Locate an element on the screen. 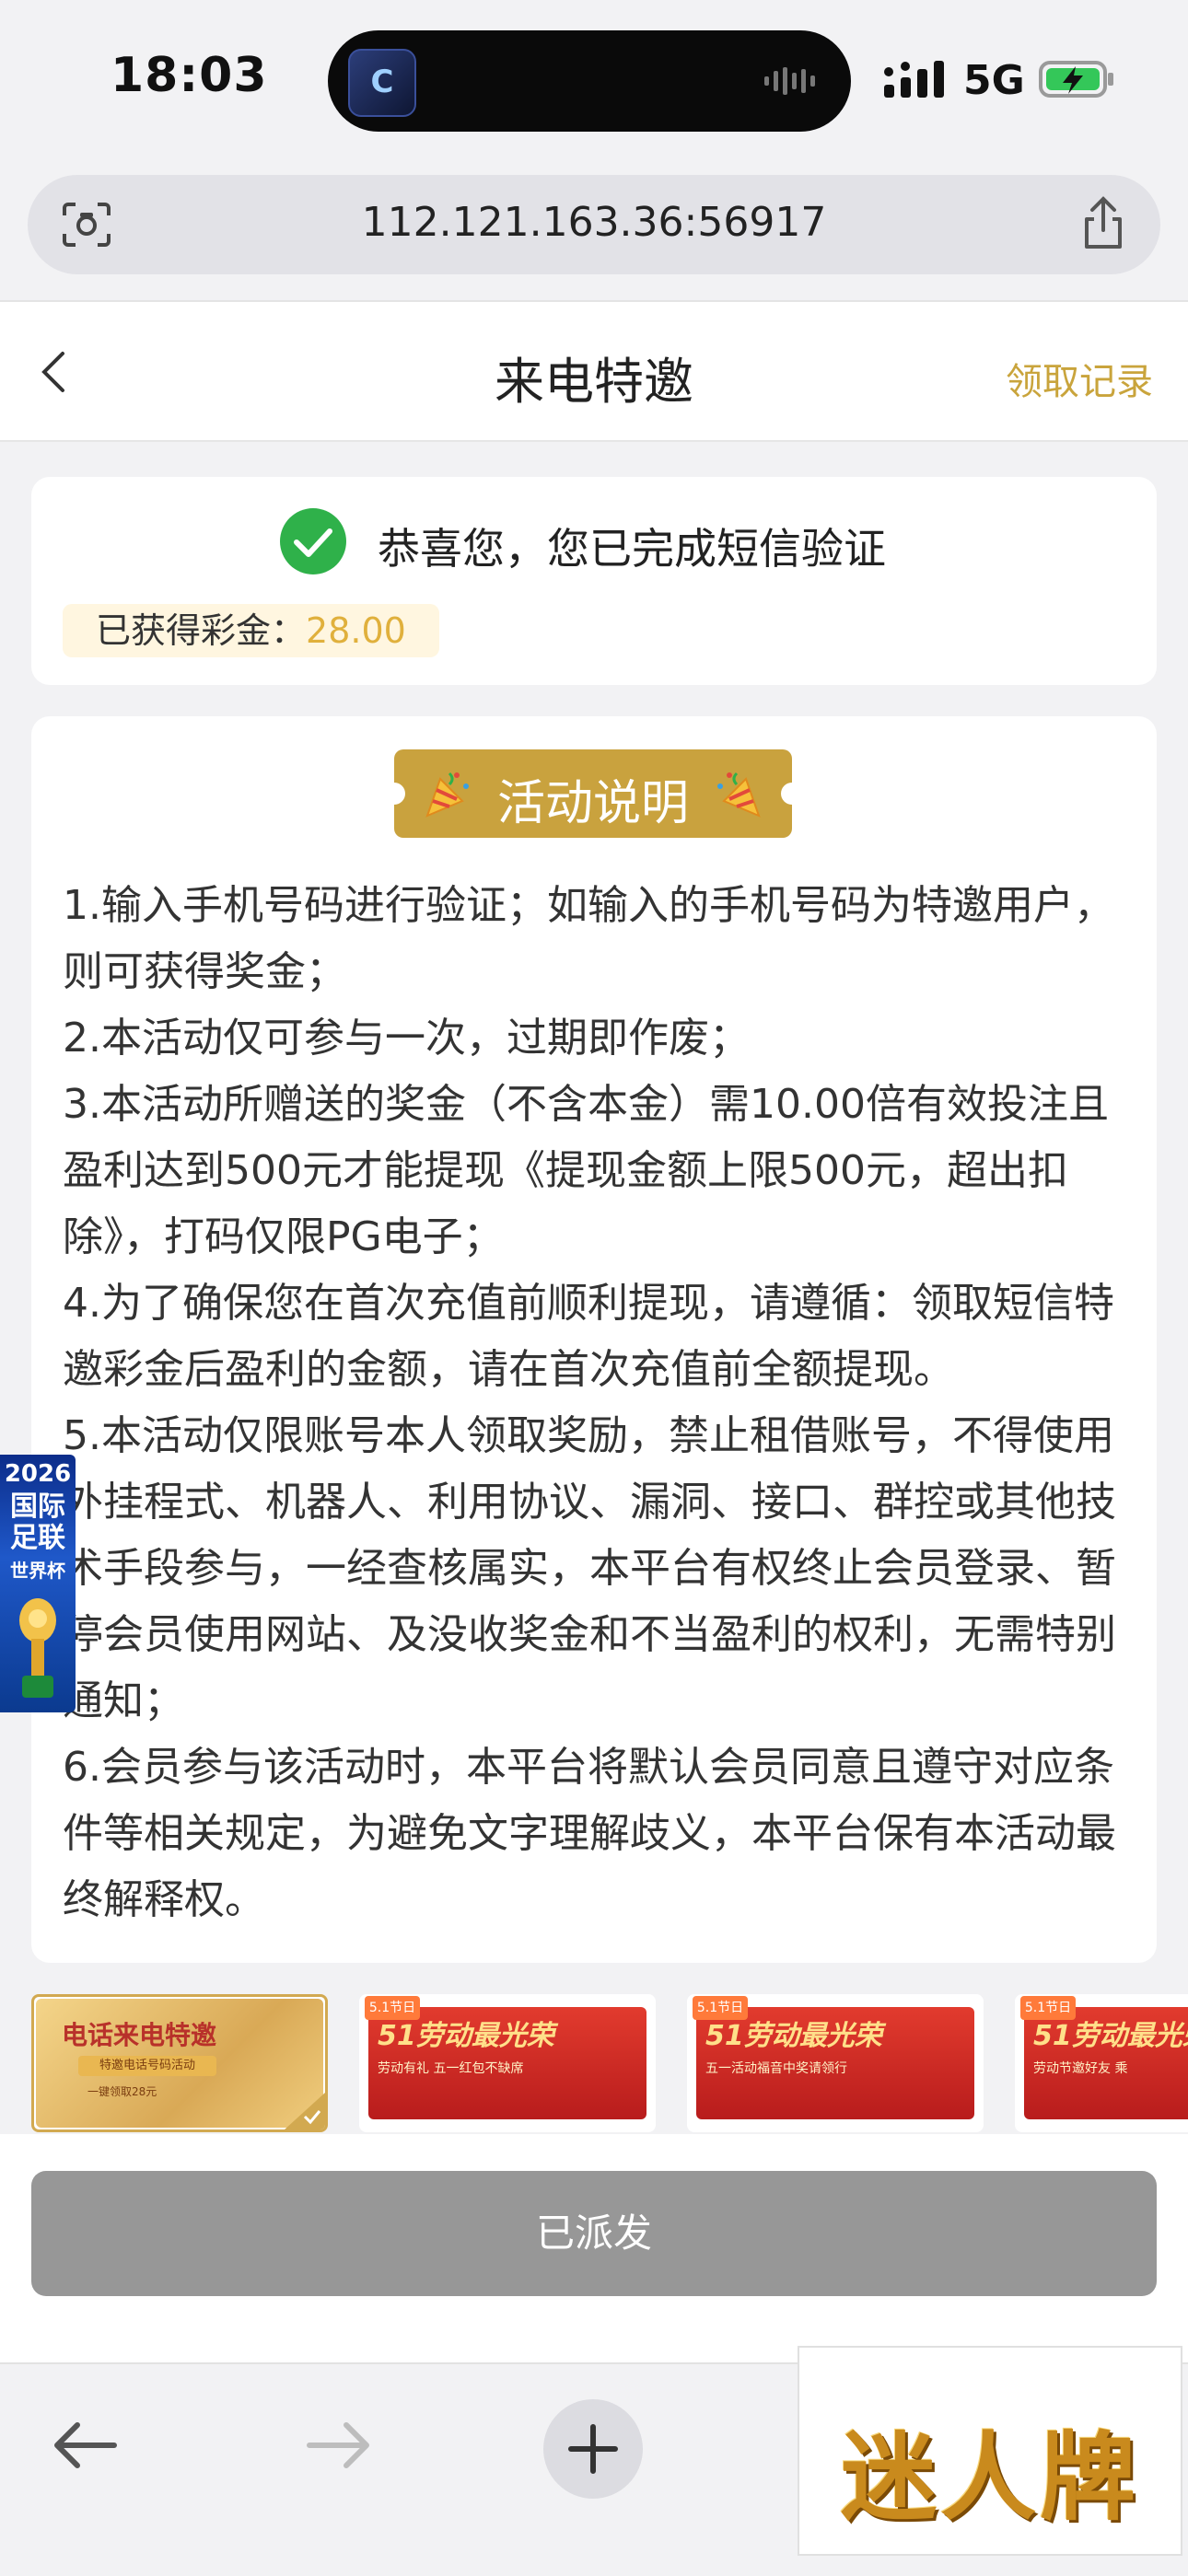  bonus-label: 已获得彩金： is located at coordinates (201, 630).